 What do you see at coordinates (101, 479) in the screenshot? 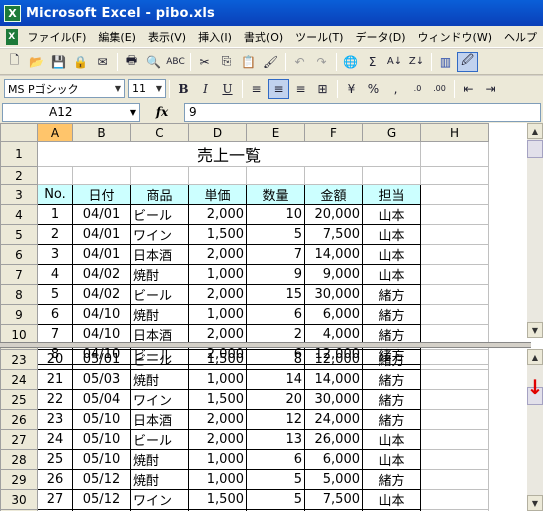
I see `data-cell: 05/12` at bounding box center [101, 479].